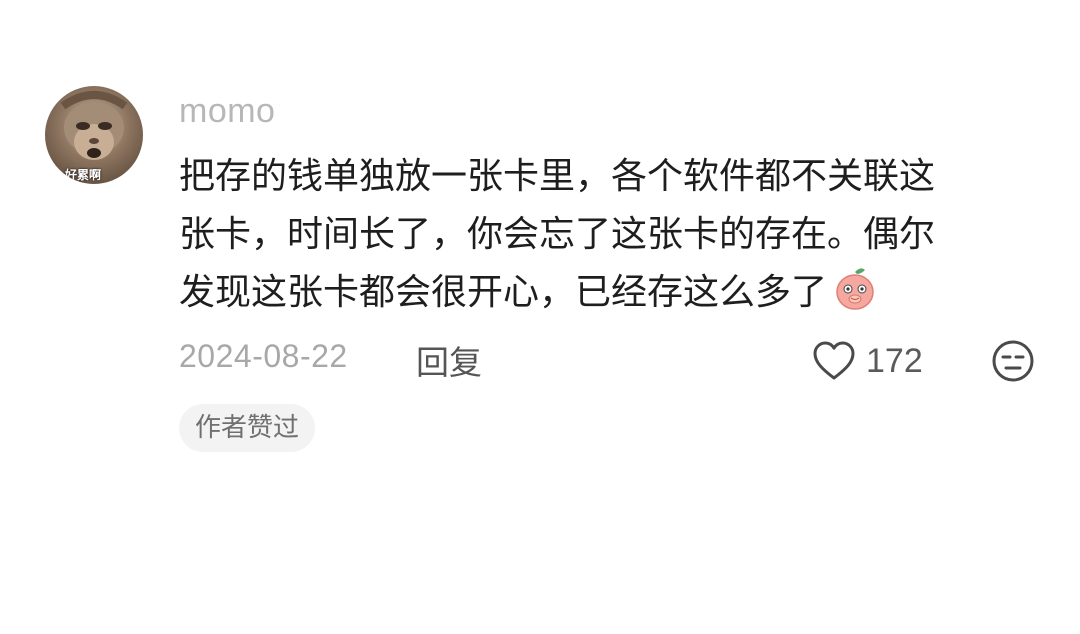 The width and height of the screenshot is (1080, 634). What do you see at coordinates (263, 356) in the screenshot?
I see `comment-date: 2024-08-22` at bounding box center [263, 356].